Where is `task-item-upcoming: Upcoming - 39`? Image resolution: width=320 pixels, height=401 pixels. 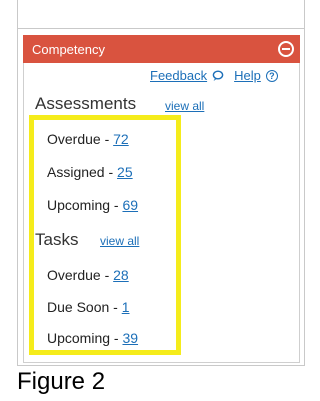
task-item-upcoming: Upcoming - 39 is located at coordinates (92, 338).